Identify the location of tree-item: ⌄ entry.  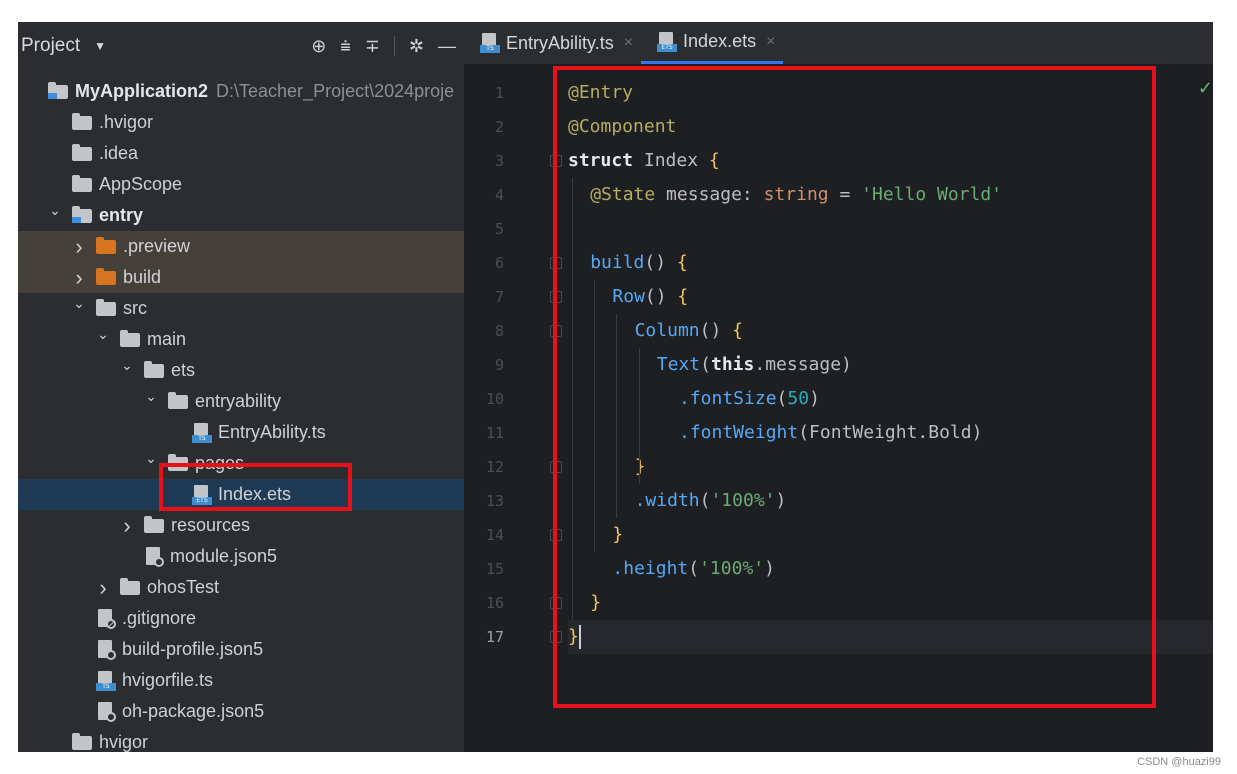
(241, 215).